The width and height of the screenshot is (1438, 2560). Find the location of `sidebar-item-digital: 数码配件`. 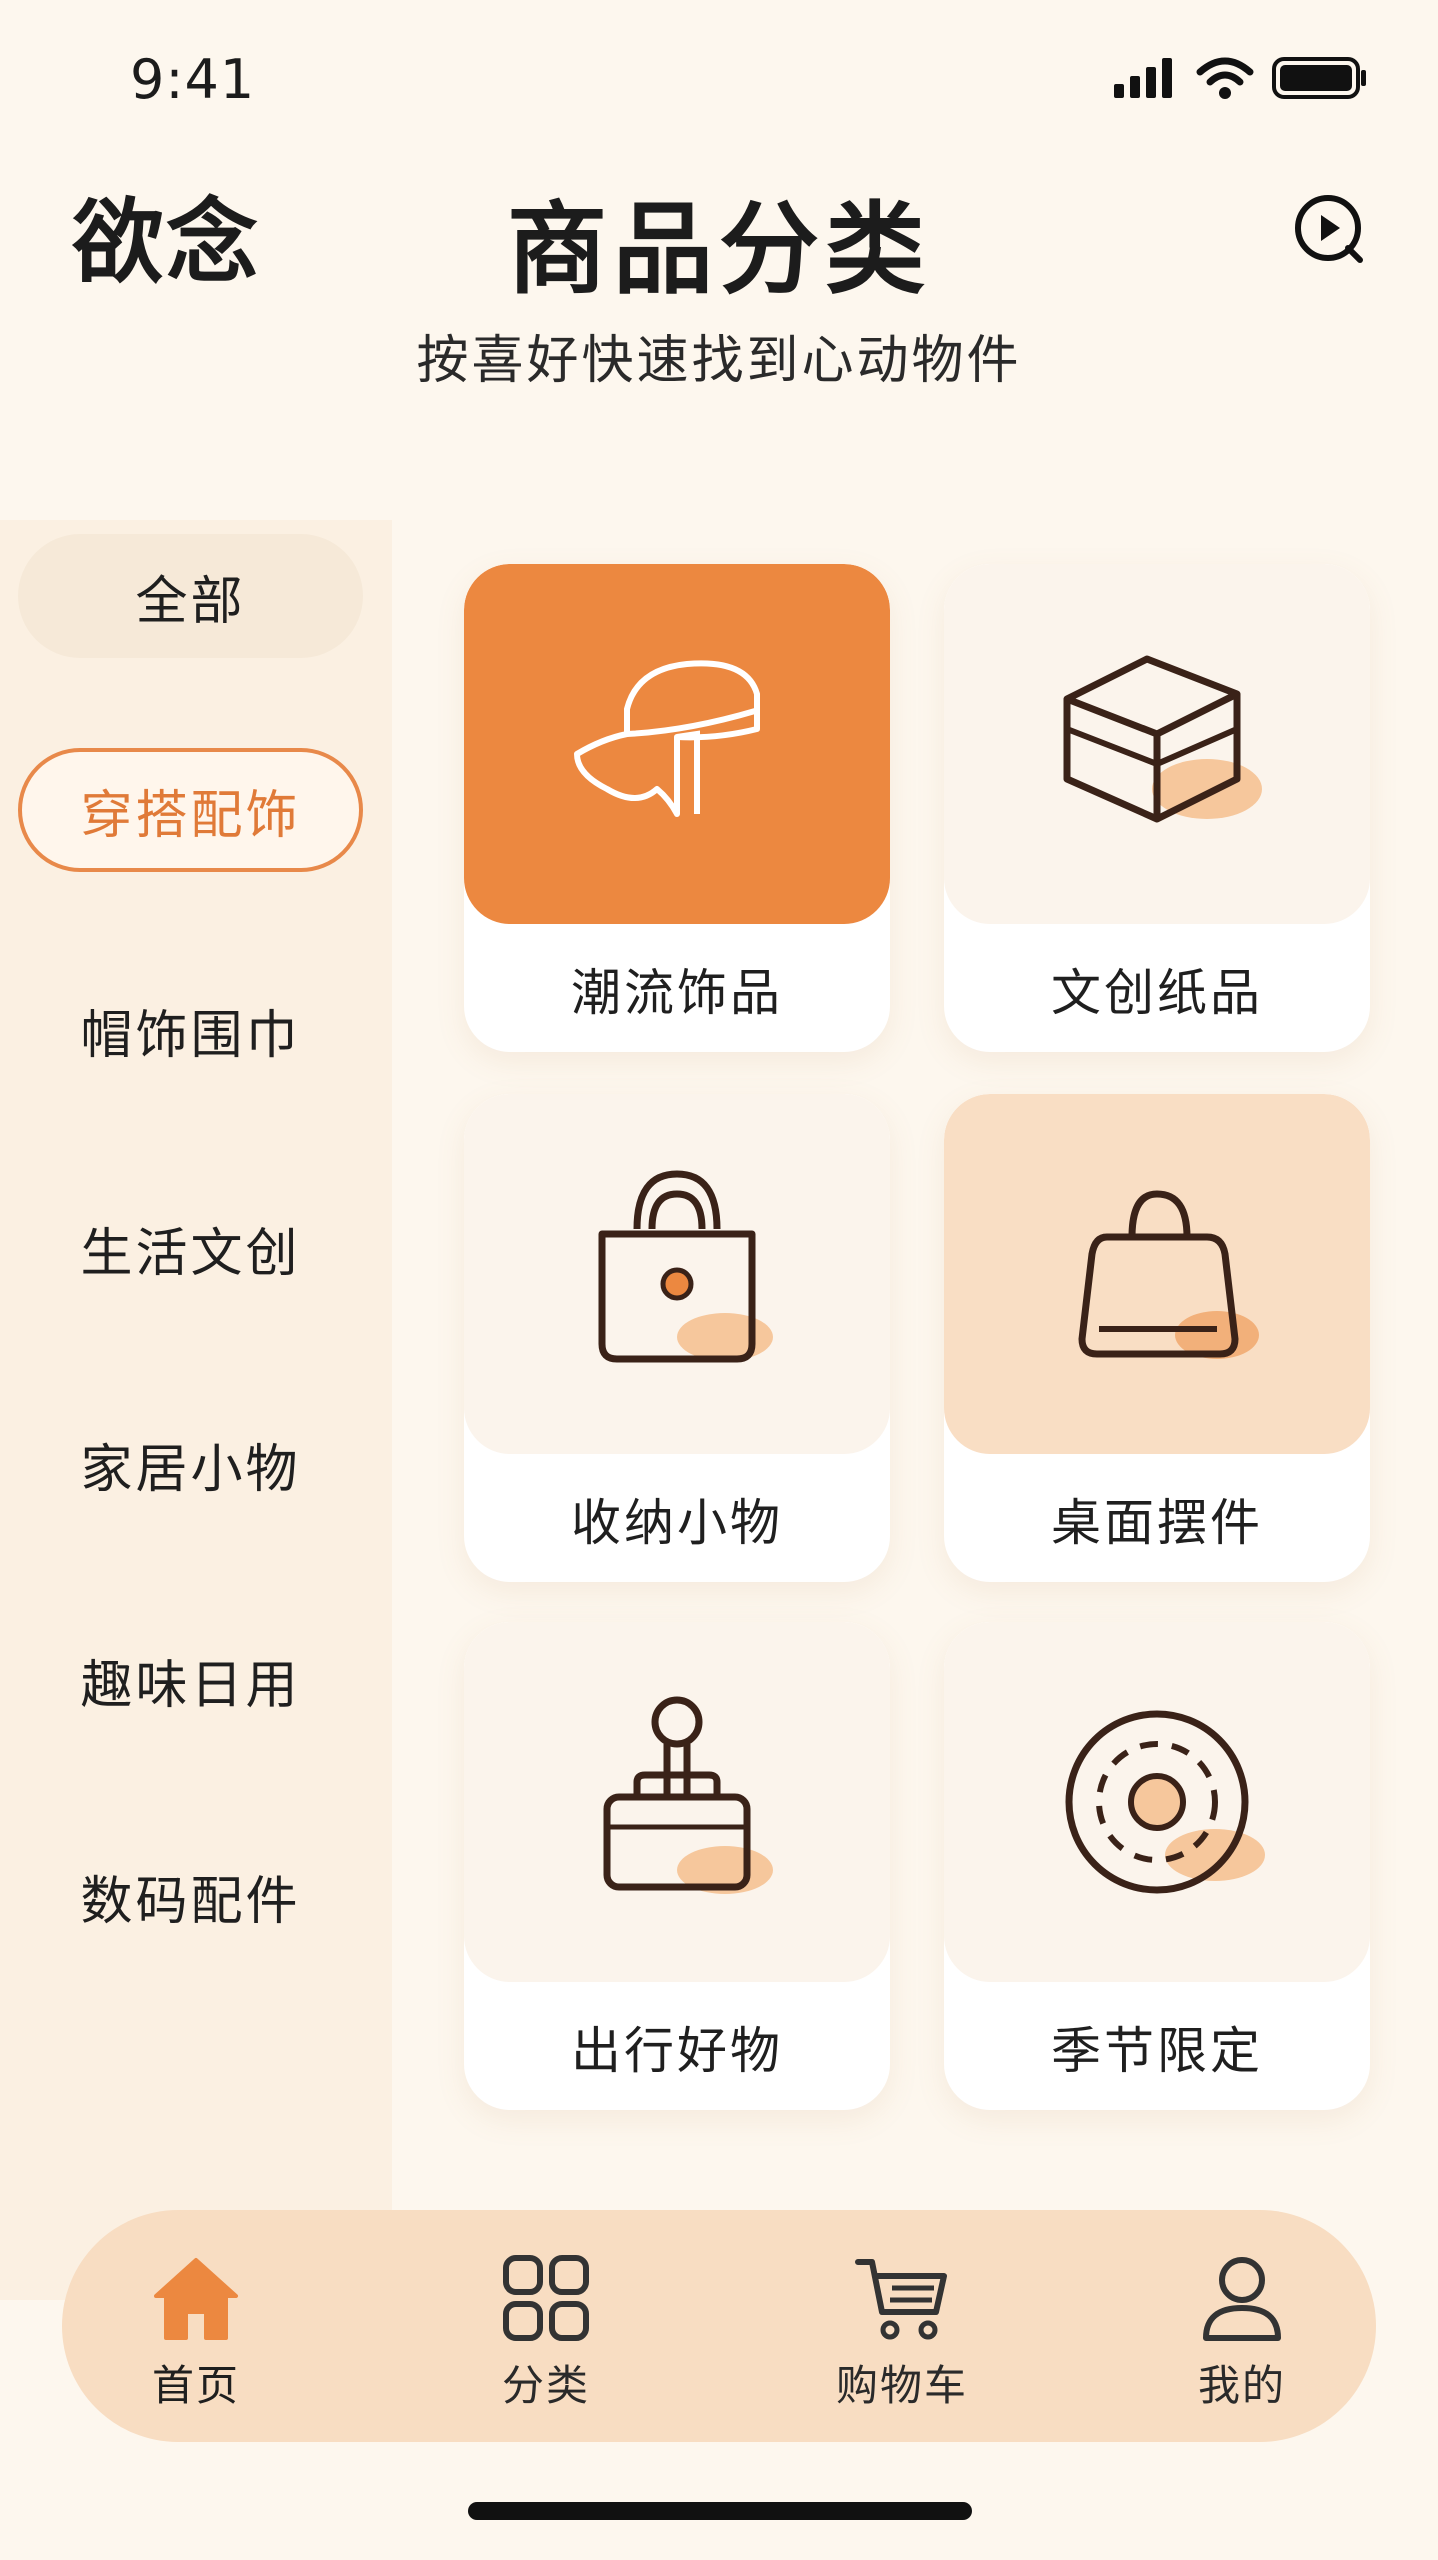

sidebar-item-digital: 数码配件 is located at coordinates (190, 1896).